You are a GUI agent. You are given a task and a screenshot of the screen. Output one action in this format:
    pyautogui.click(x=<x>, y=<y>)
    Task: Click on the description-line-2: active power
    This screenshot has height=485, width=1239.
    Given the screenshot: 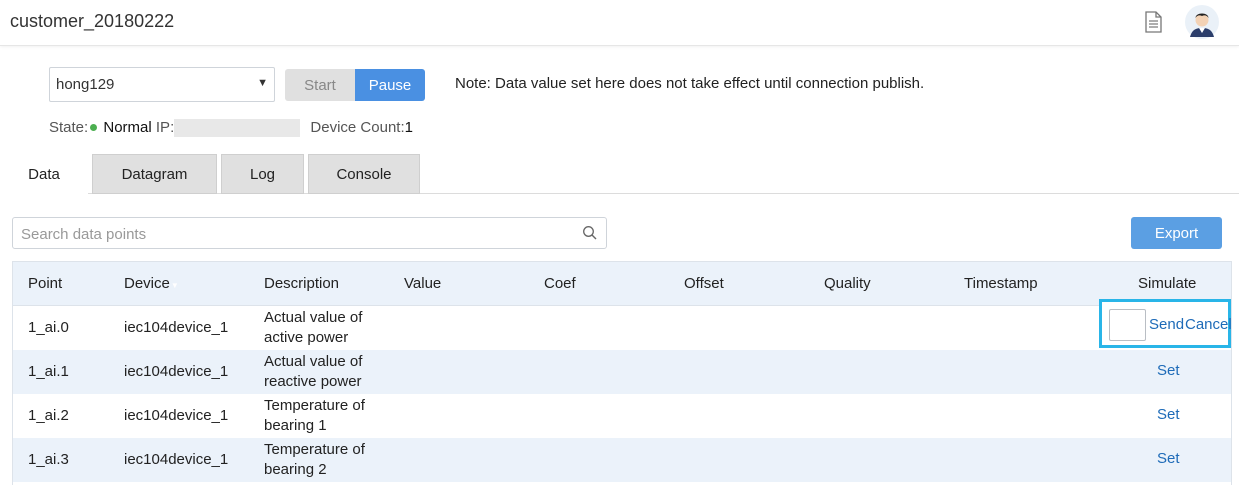 What is the action you would take?
    pyautogui.click(x=306, y=337)
    